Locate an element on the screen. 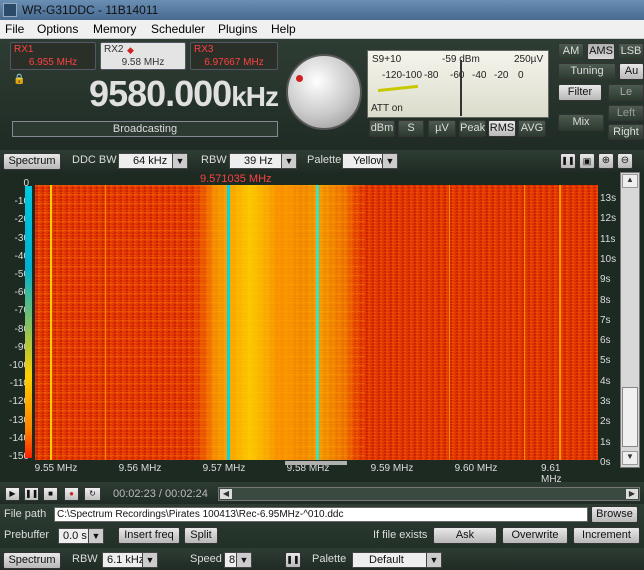 The height and width of the screenshot is (570, 644). prebuffer-label: Prebuffer is located at coordinates (27, 535).